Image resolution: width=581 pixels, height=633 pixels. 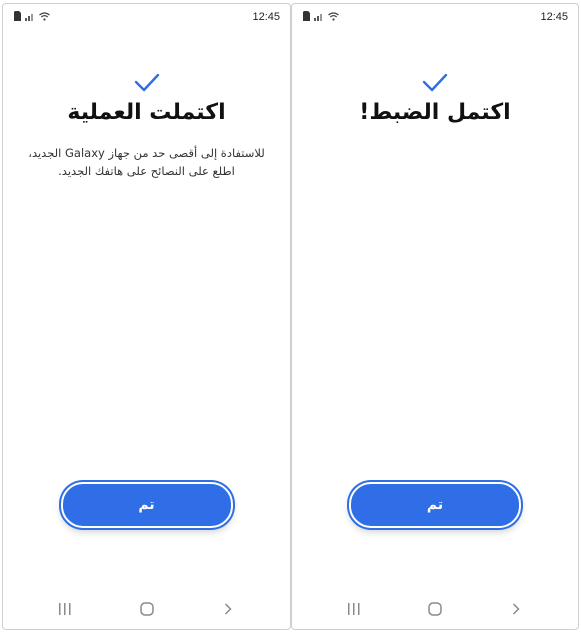 What do you see at coordinates (435, 112) in the screenshot?
I see `page-title: اكتمل الضبط!` at bounding box center [435, 112].